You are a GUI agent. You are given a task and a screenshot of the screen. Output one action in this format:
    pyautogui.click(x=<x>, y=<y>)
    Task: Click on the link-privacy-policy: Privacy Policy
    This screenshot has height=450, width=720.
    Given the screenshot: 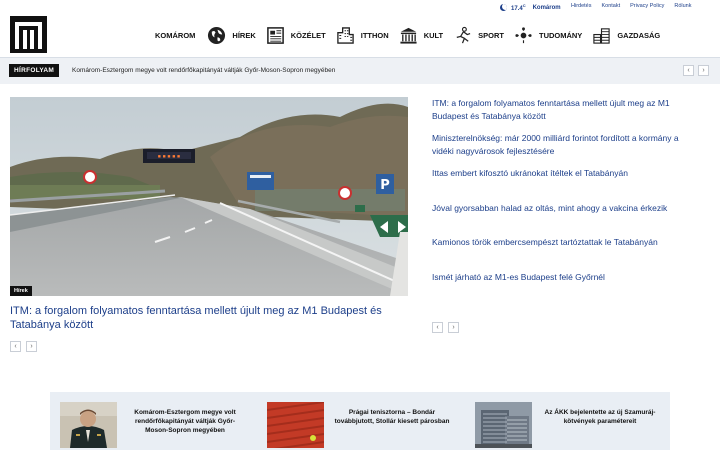 What is the action you would take?
    pyautogui.click(x=647, y=6)
    